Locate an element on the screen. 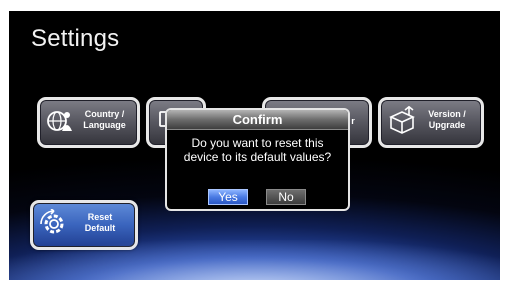  page-title: Settings is located at coordinates (75, 38).